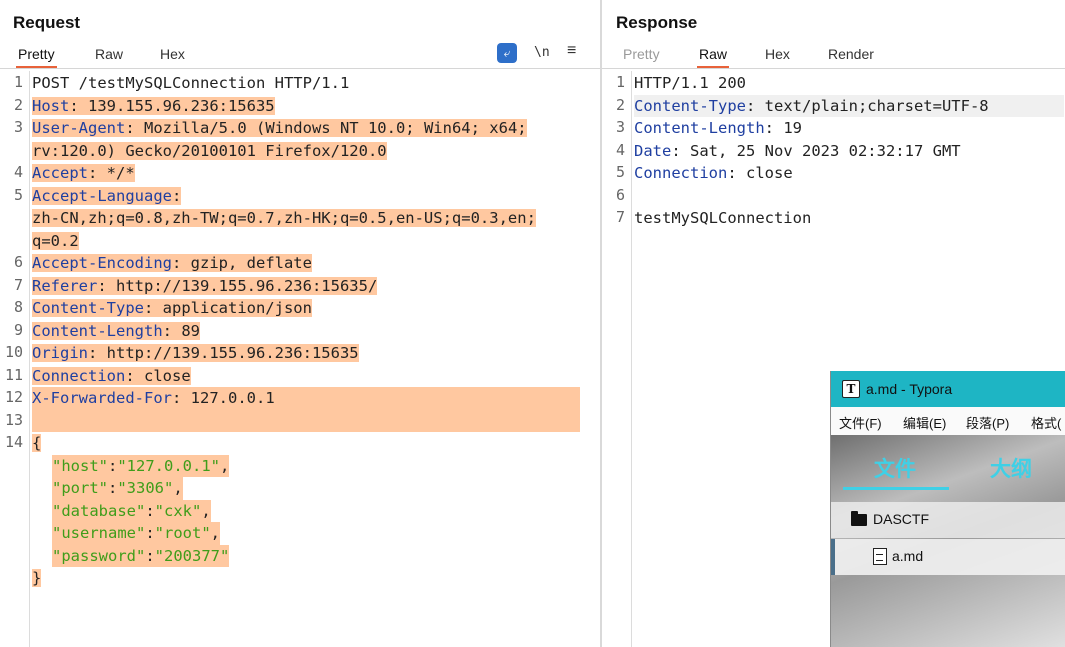 The height and width of the screenshot is (647, 1065). Describe the element at coordinates (141, 465) in the screenshot. I see `code-line: "host":"127.0.0.1",` at that location.